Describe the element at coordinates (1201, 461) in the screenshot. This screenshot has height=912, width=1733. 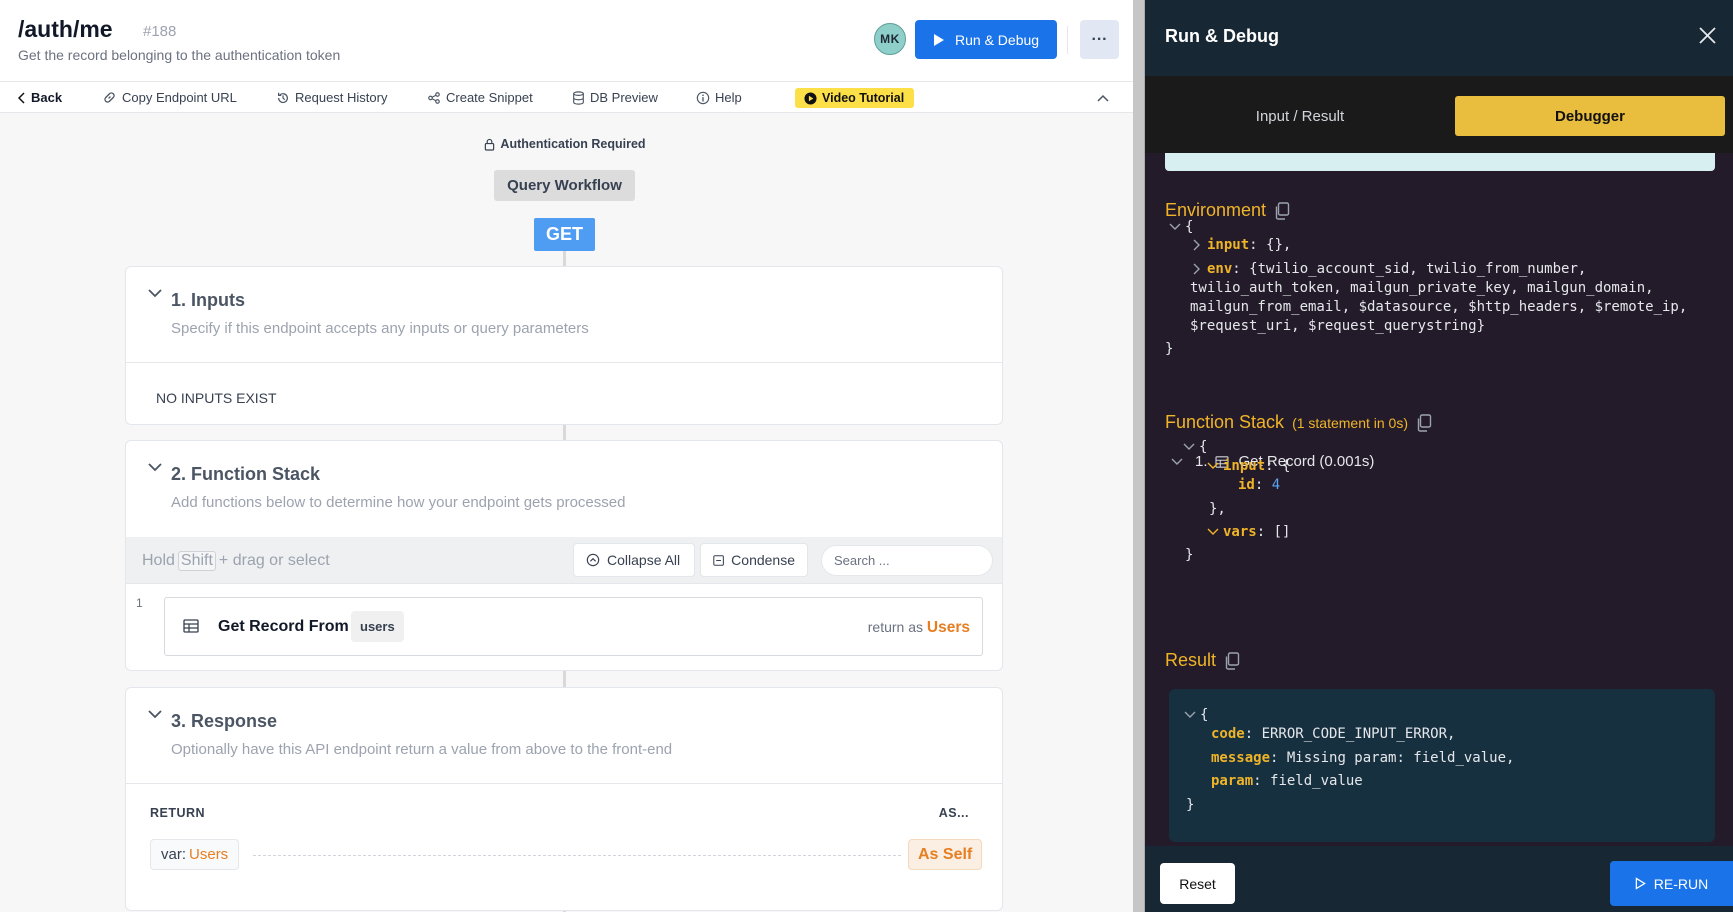
I see `function-stack-item-index: 1.` at that location.